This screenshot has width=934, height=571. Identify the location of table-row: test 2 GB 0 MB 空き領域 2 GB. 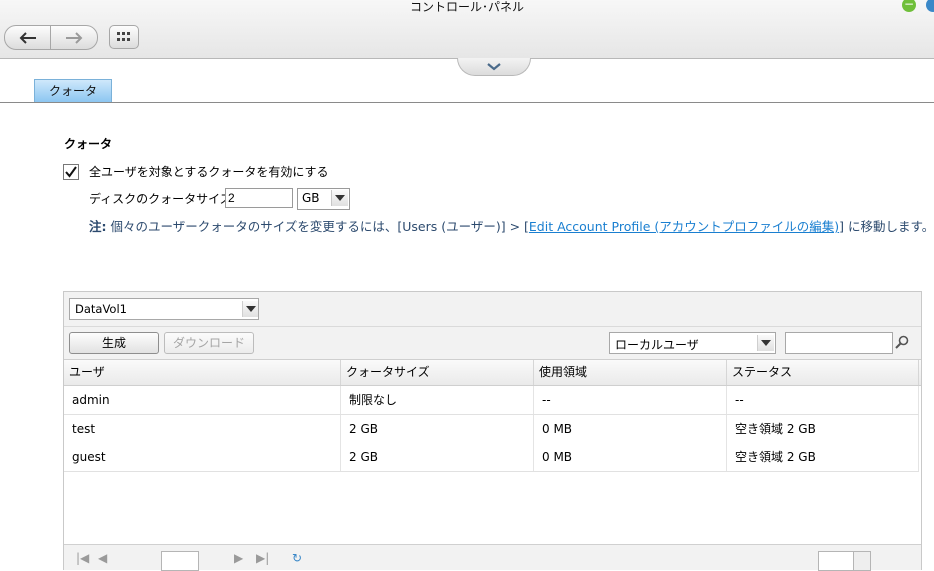
(491, 429).